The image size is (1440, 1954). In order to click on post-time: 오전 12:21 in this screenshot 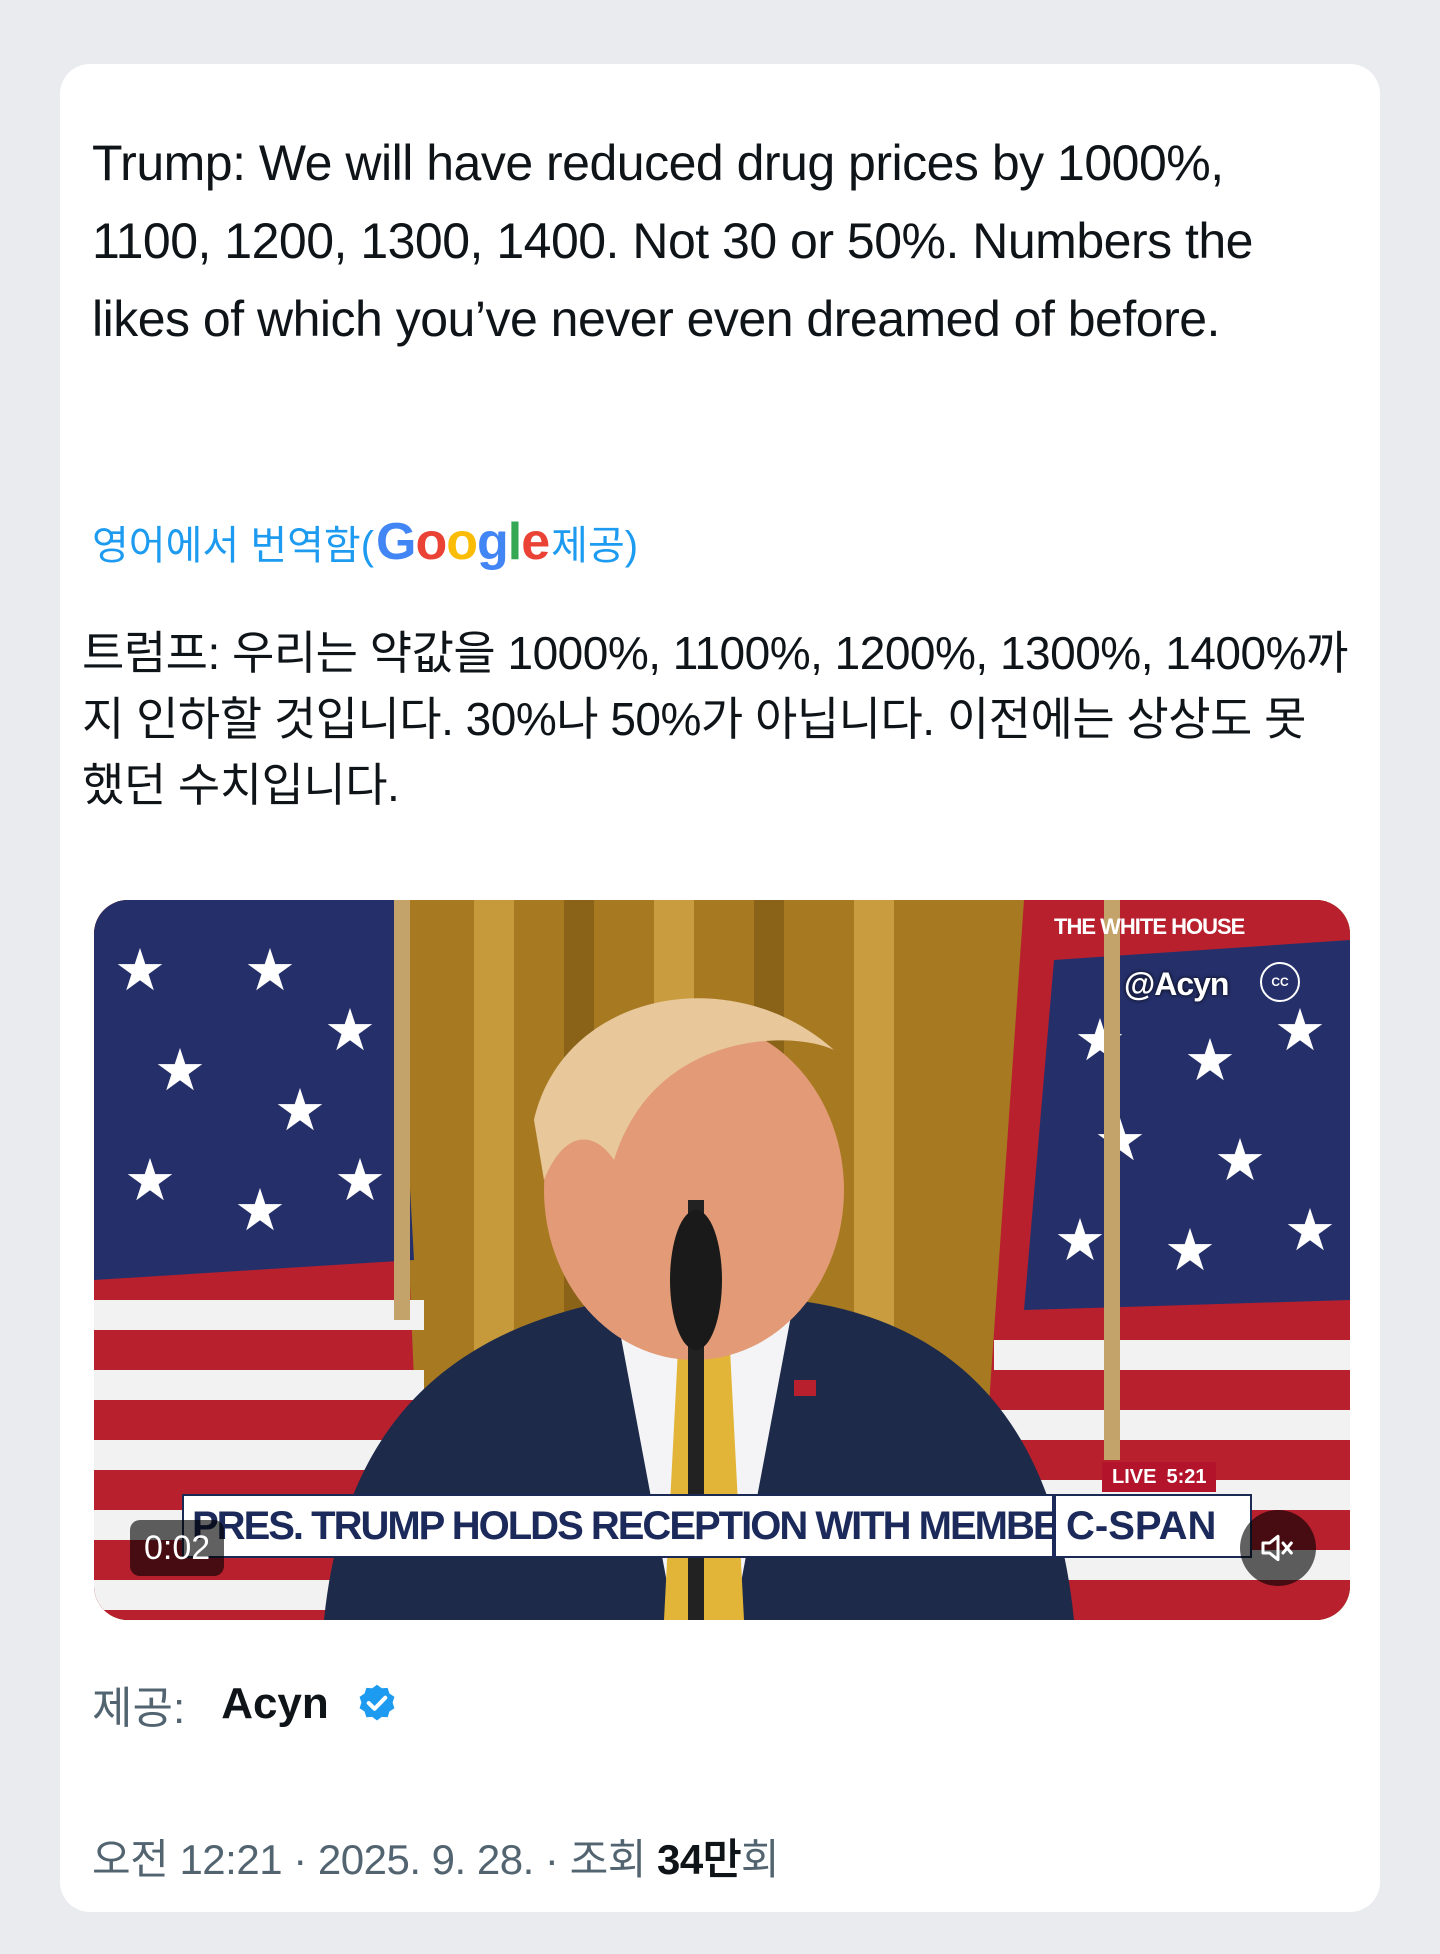, I will do `click(187, 1859)`.